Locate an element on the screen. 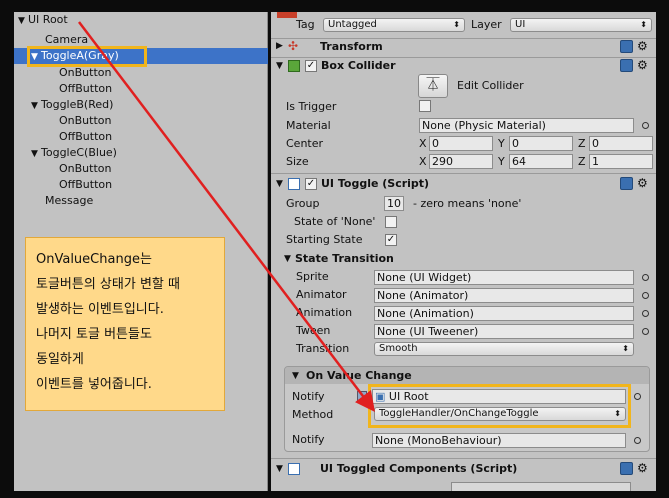 The height and width of the screenshot is (498, 669). starting-state-checkbox: ✓ is located at coordinates (391, 240).